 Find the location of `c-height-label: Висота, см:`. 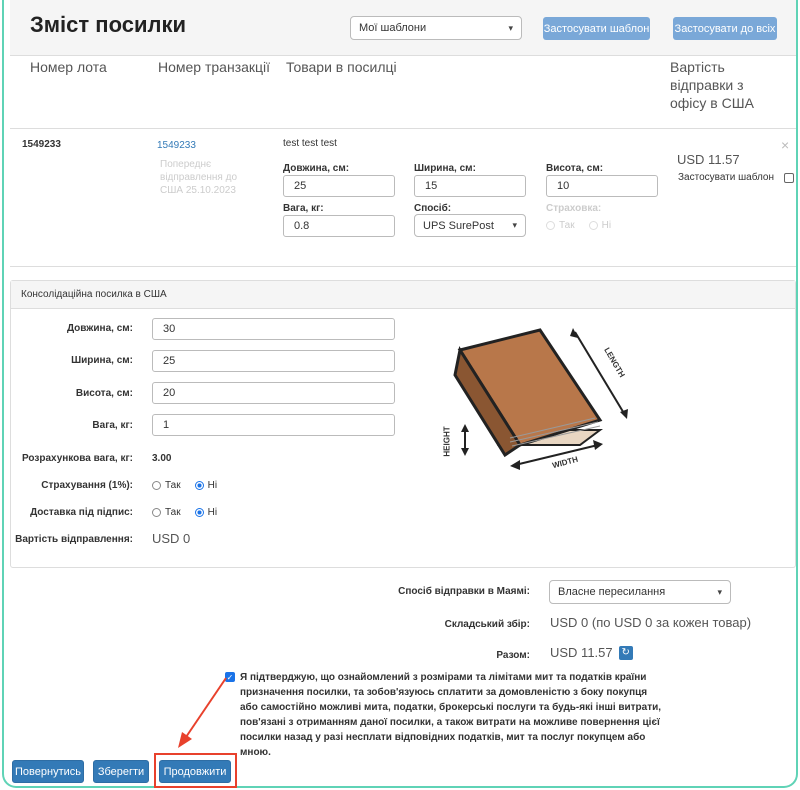

c-height-label: Висота, см: is located at coordinates (104, 393).